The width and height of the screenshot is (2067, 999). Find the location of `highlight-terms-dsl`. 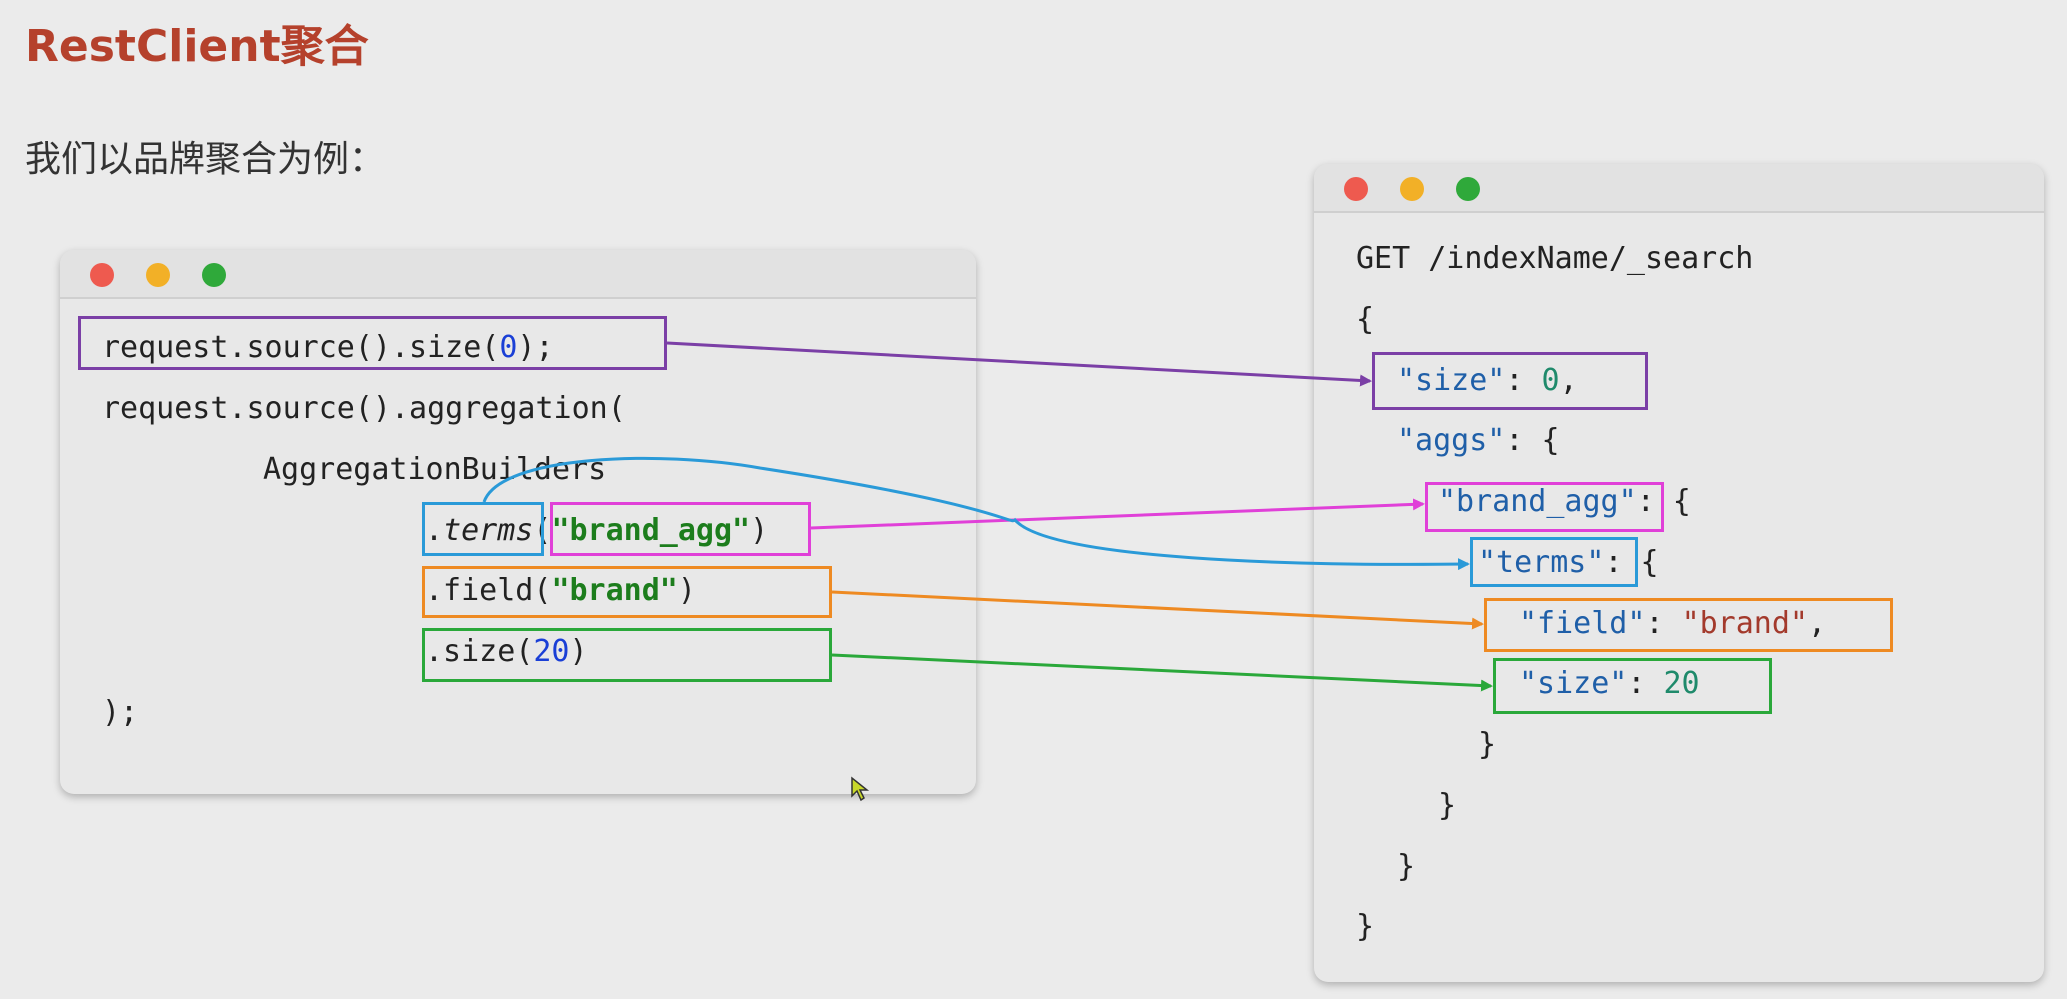

highlight-terms-dsl is located at coordinates (1554, 562).